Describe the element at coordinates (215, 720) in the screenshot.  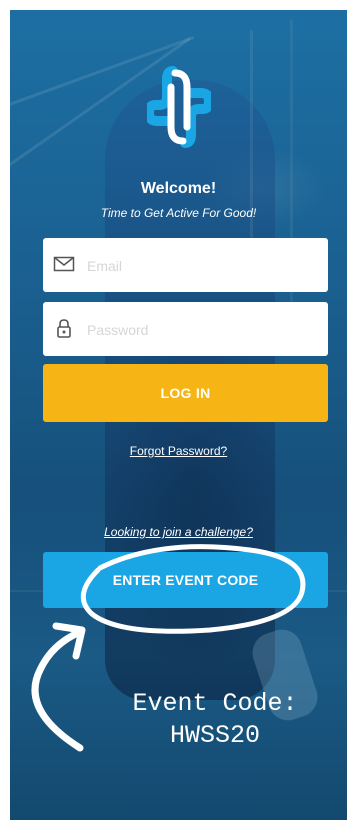
I see `event-code-annotation: Event Code: HWSS20` at that location.